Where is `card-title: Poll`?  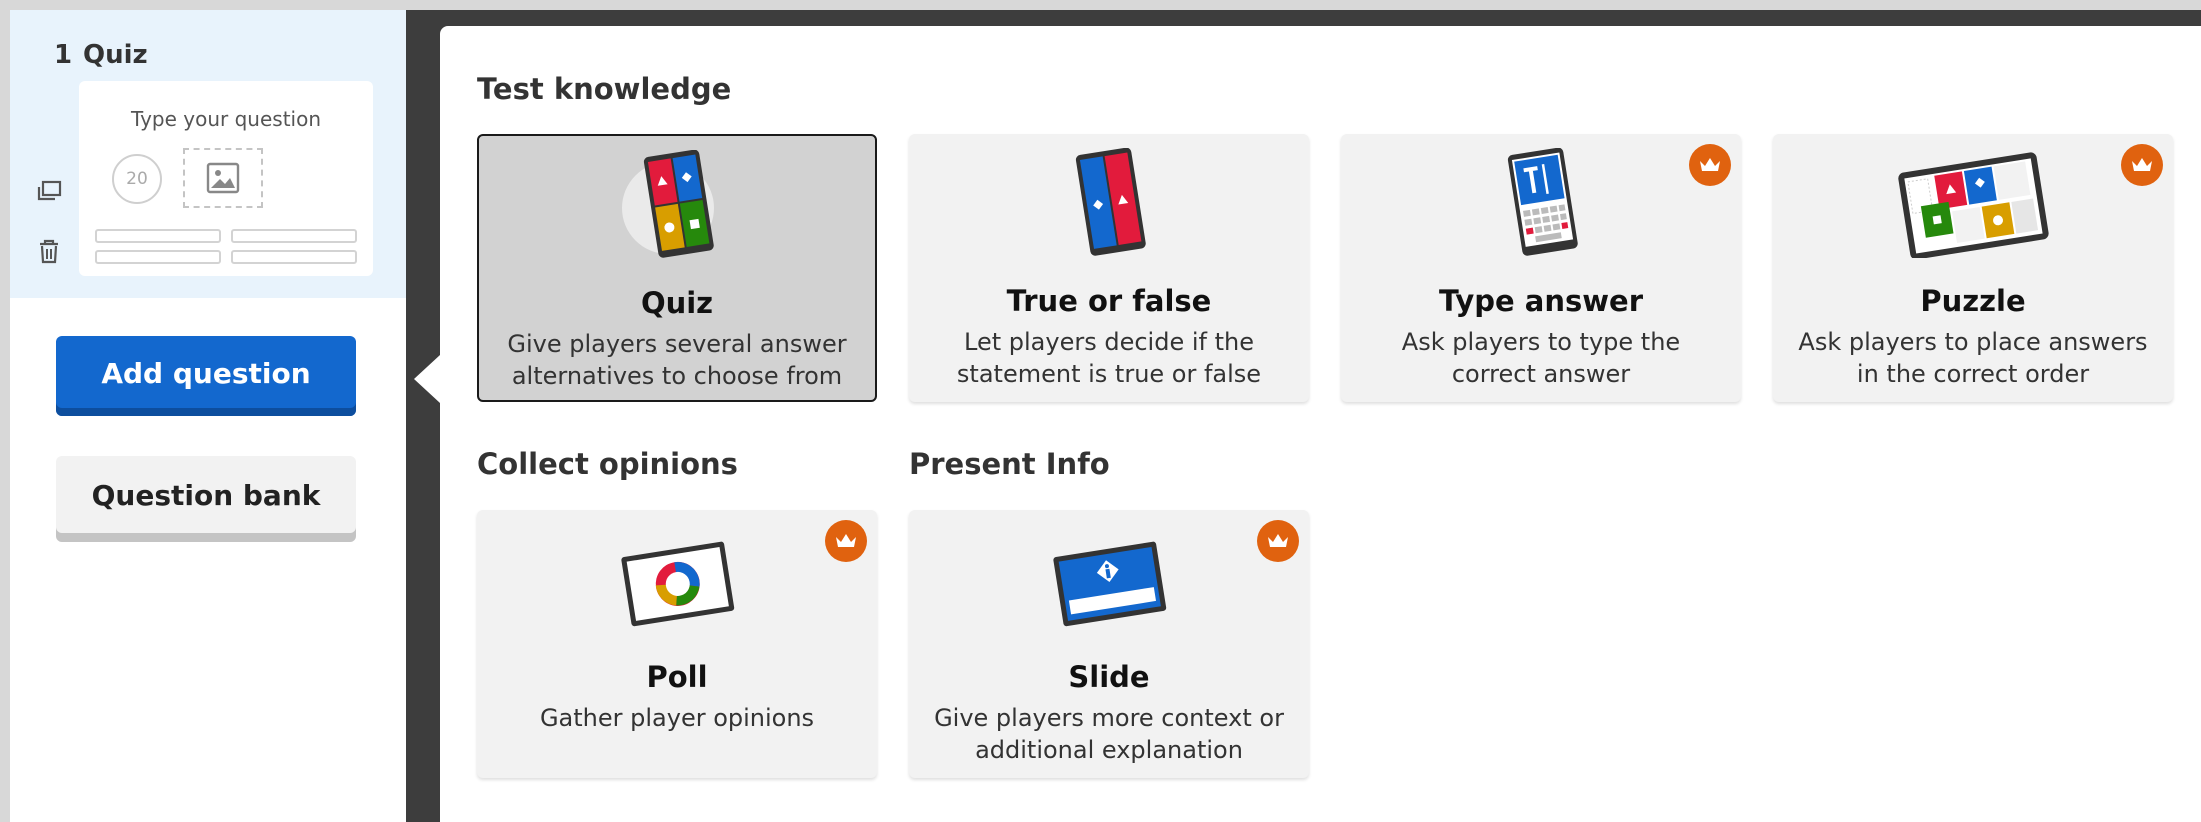
card-title: Poll is located at coordinates (677, 677).